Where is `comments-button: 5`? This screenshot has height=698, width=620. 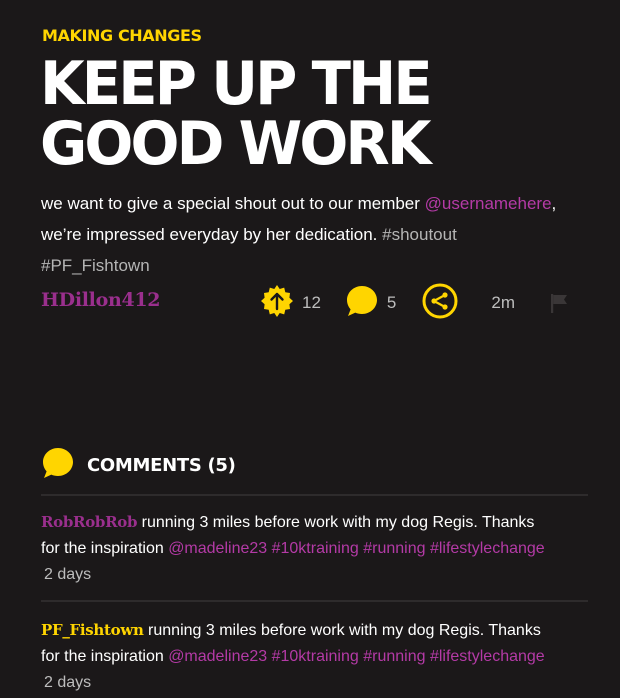 comments-button: 5 is located at coordinates (370, 303).